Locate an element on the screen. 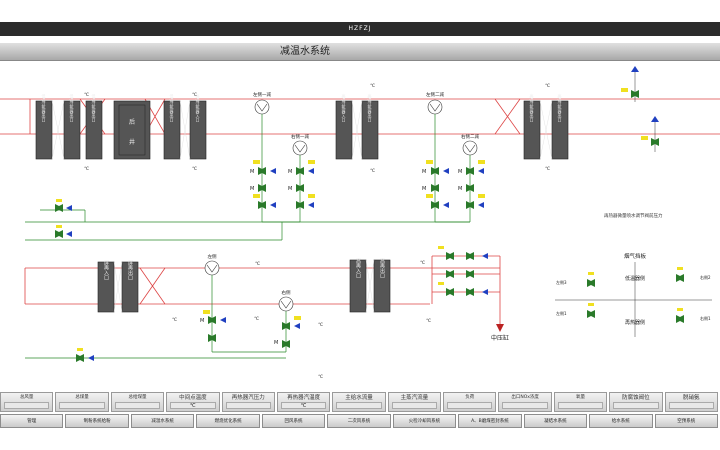 The height and width of the screenshot is (450, 720). spray-right1: 右侧一减 is located at coordinates (300, 144).